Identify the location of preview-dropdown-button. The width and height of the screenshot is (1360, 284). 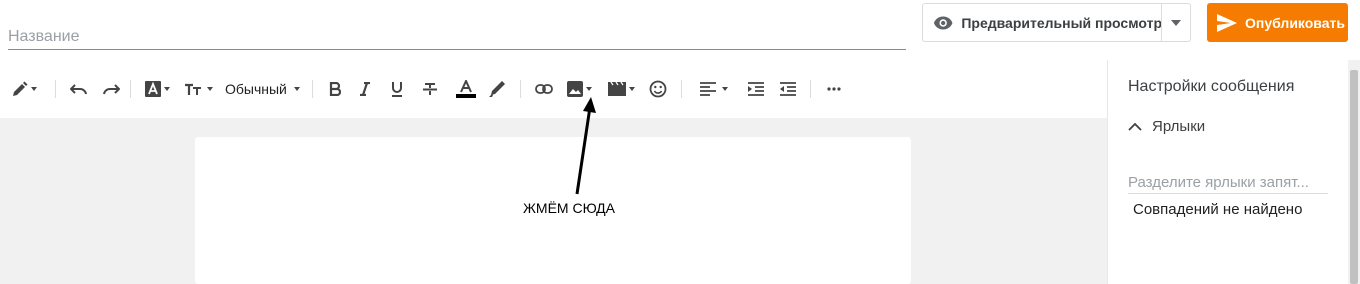
(1176, 22).